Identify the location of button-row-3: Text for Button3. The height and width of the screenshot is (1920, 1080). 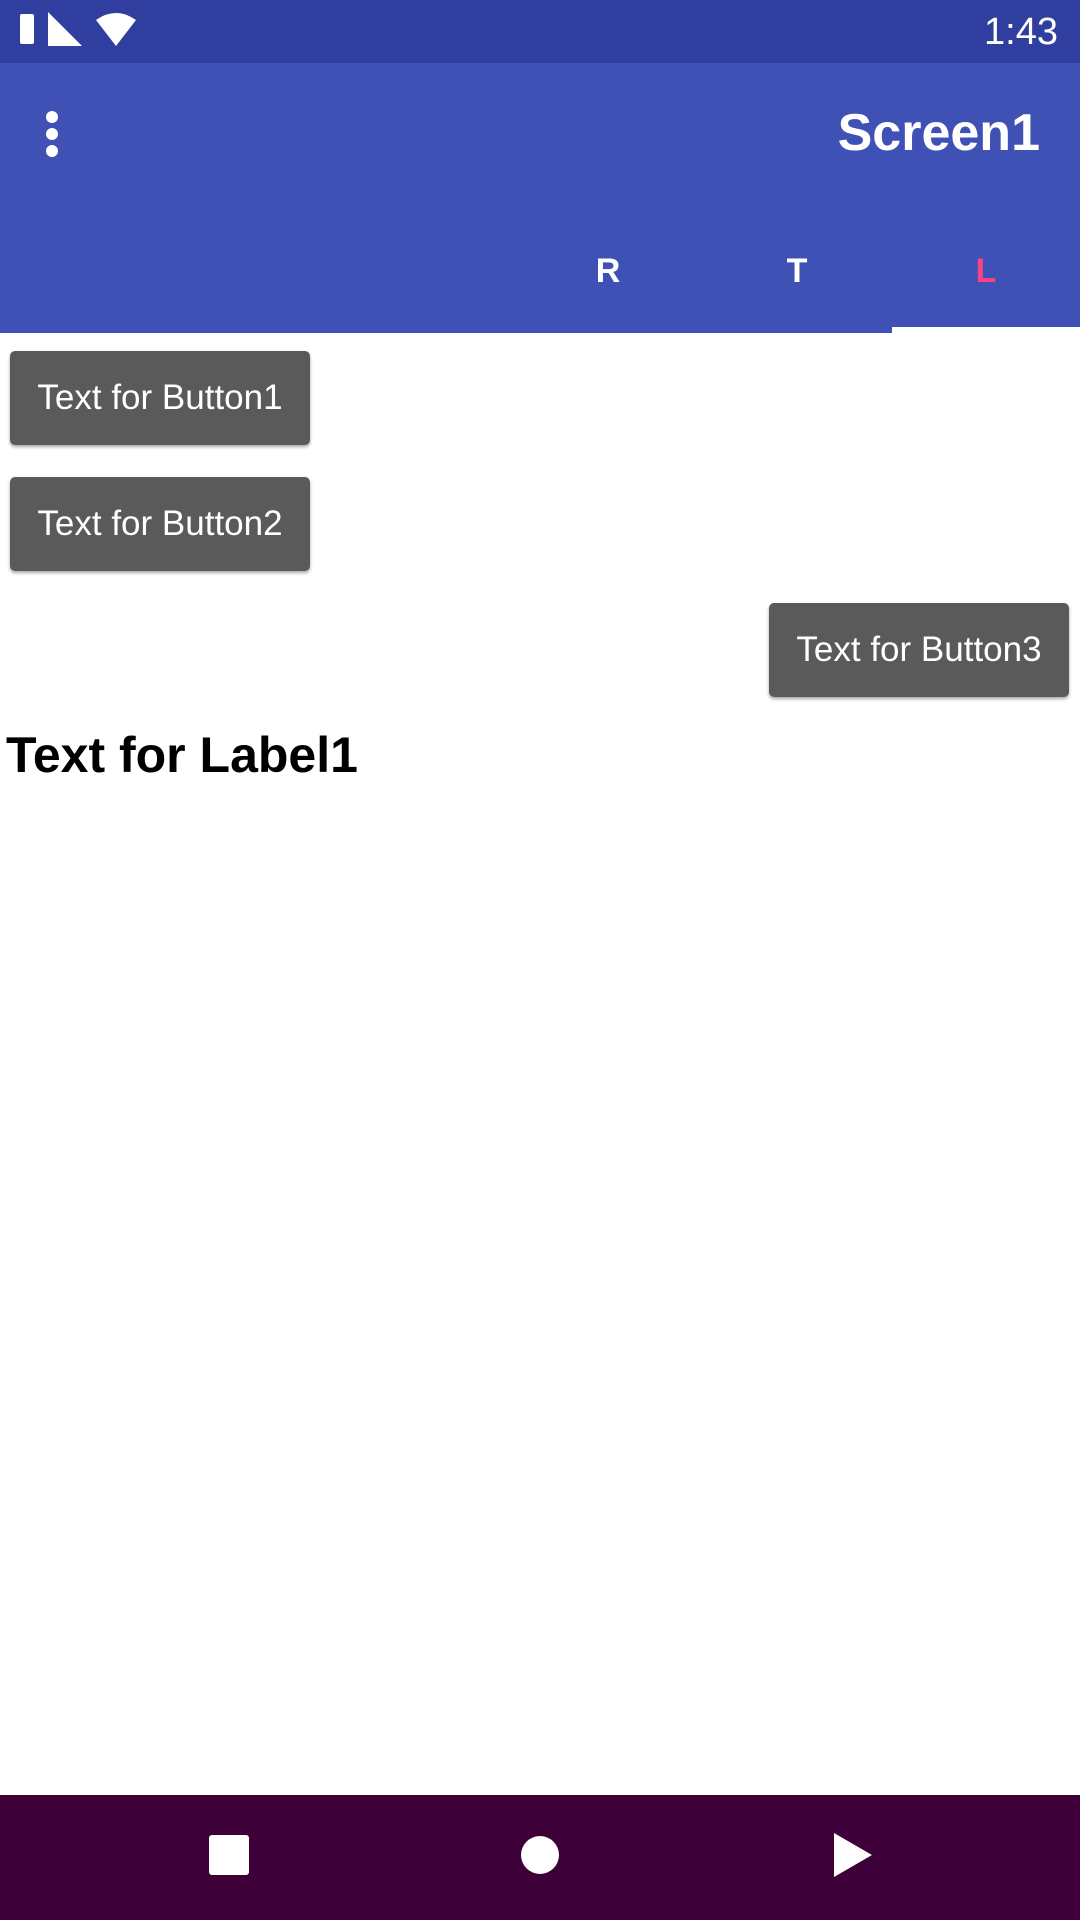
(540, 651).